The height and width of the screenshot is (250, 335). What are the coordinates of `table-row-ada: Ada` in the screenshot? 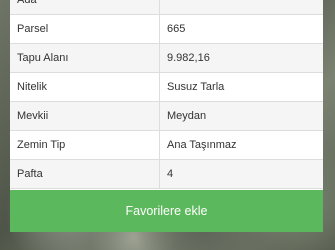 It's located at (166, 7).